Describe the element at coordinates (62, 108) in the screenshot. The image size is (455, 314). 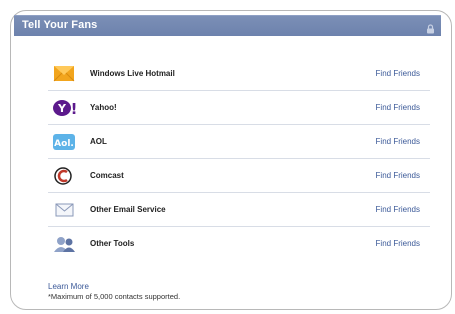
I see `svg-text: Y` at that location.